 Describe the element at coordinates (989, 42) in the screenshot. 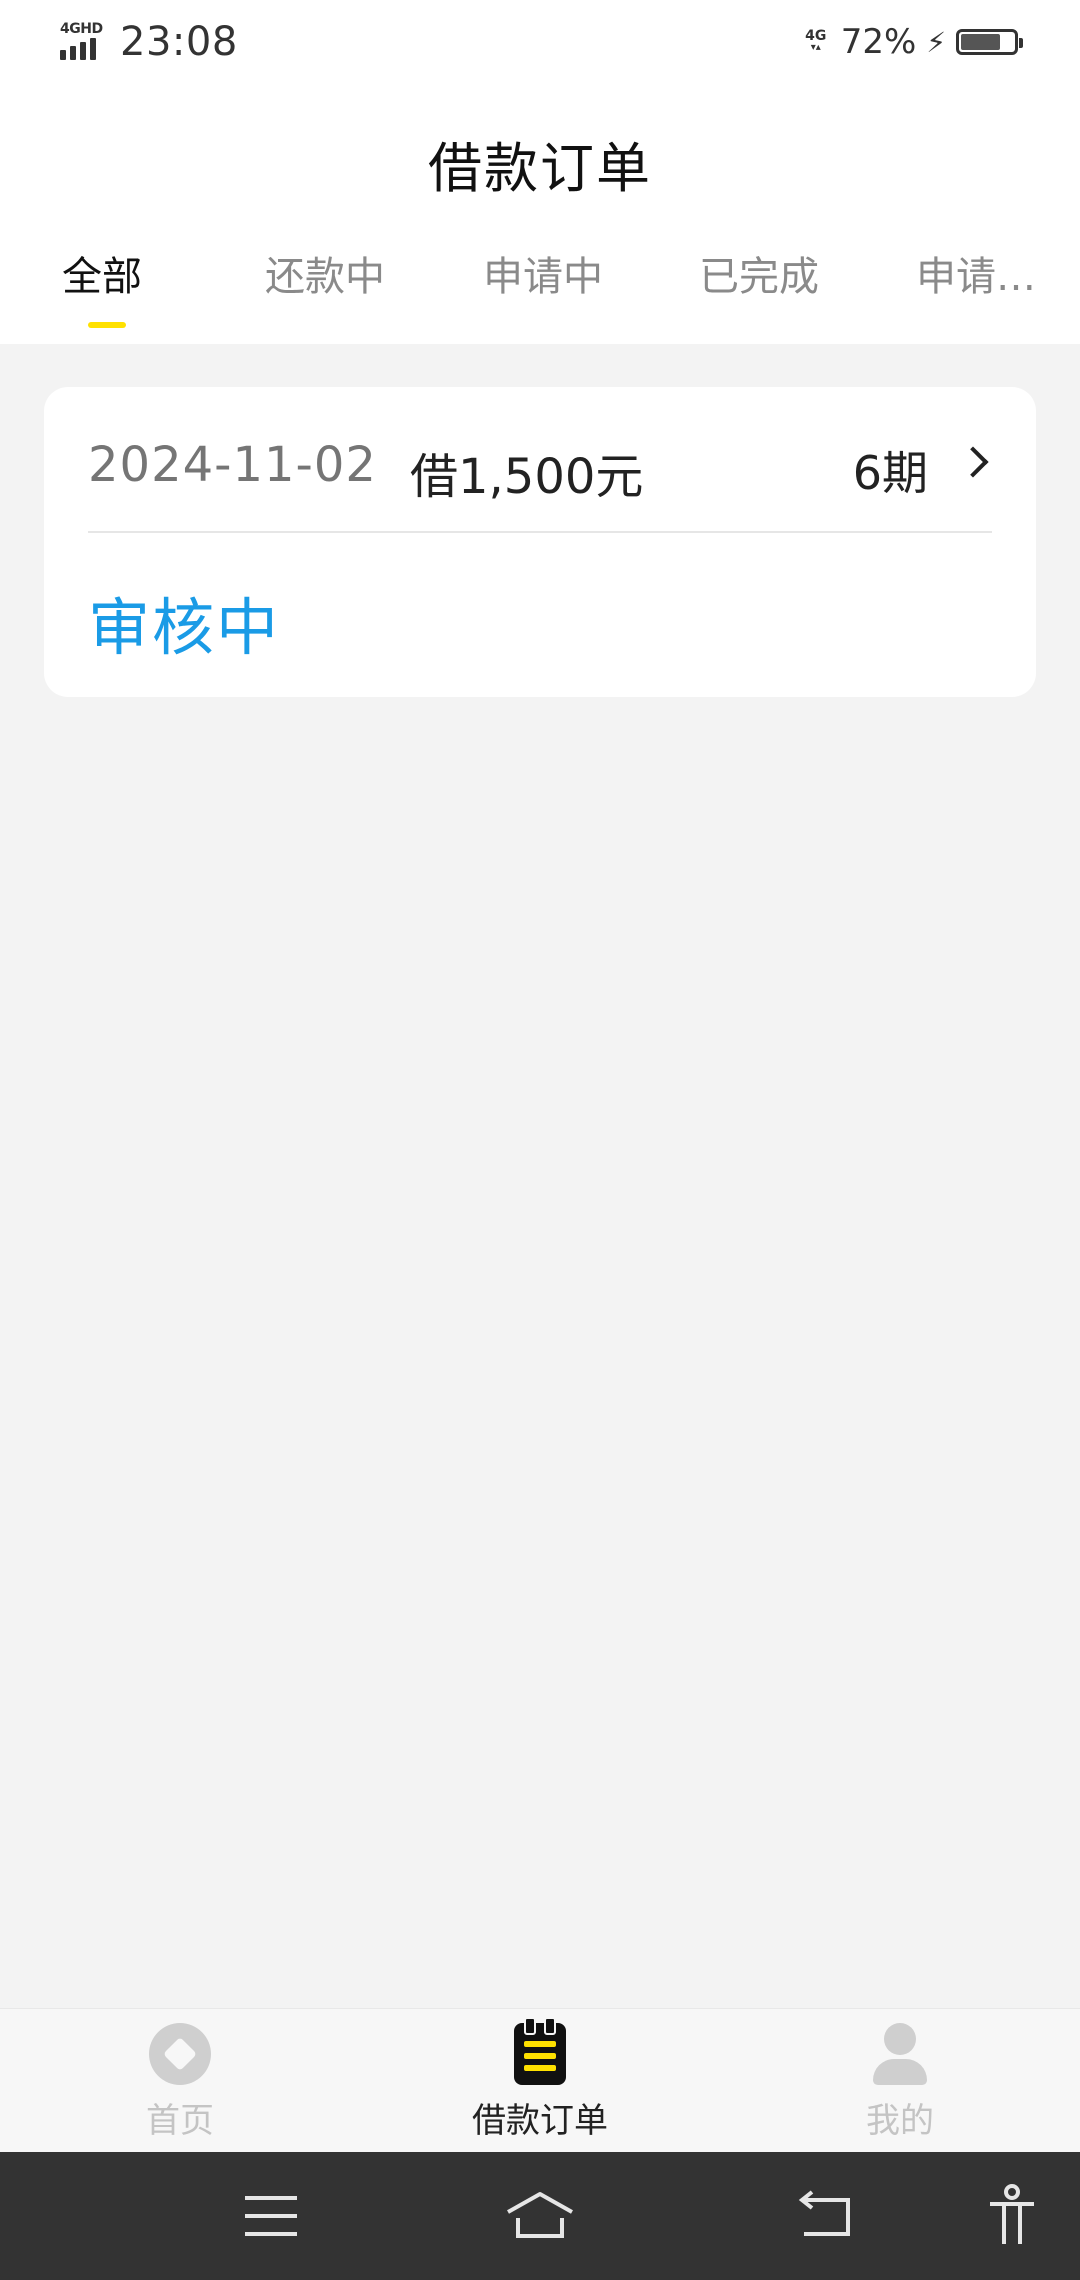

I see `battery-icon` at that location.